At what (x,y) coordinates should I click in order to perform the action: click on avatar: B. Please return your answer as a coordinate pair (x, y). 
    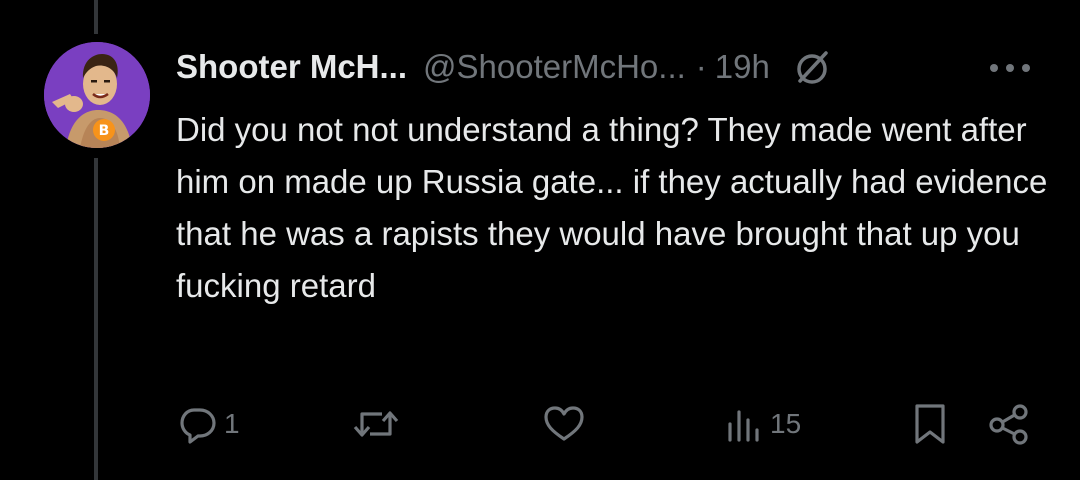
    Looking at the image, I should click on (97, 95).